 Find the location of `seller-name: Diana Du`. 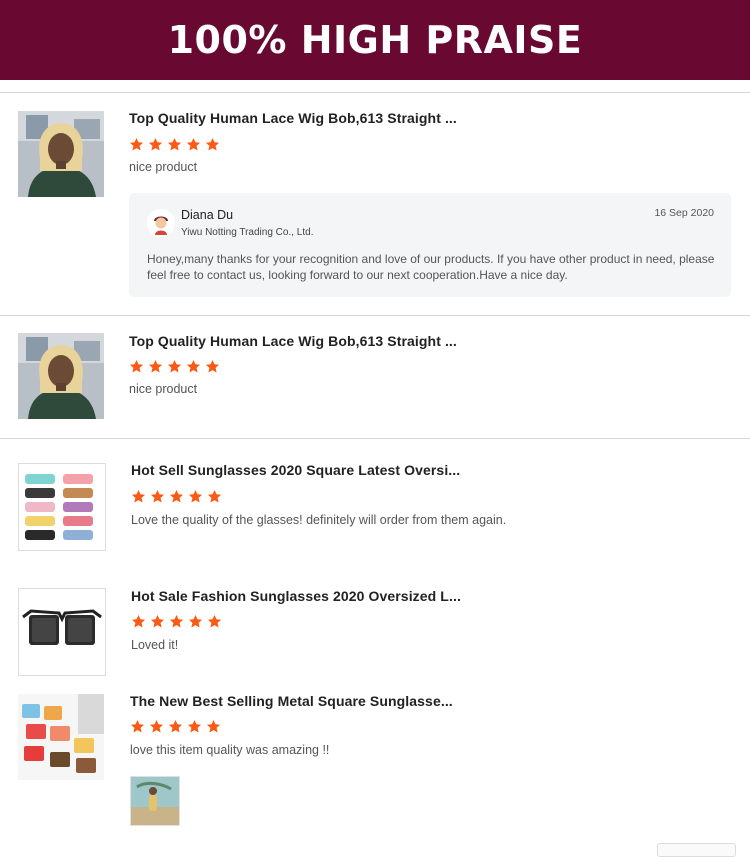

seller-name: Diana Du is located at coordinates (207, 215).